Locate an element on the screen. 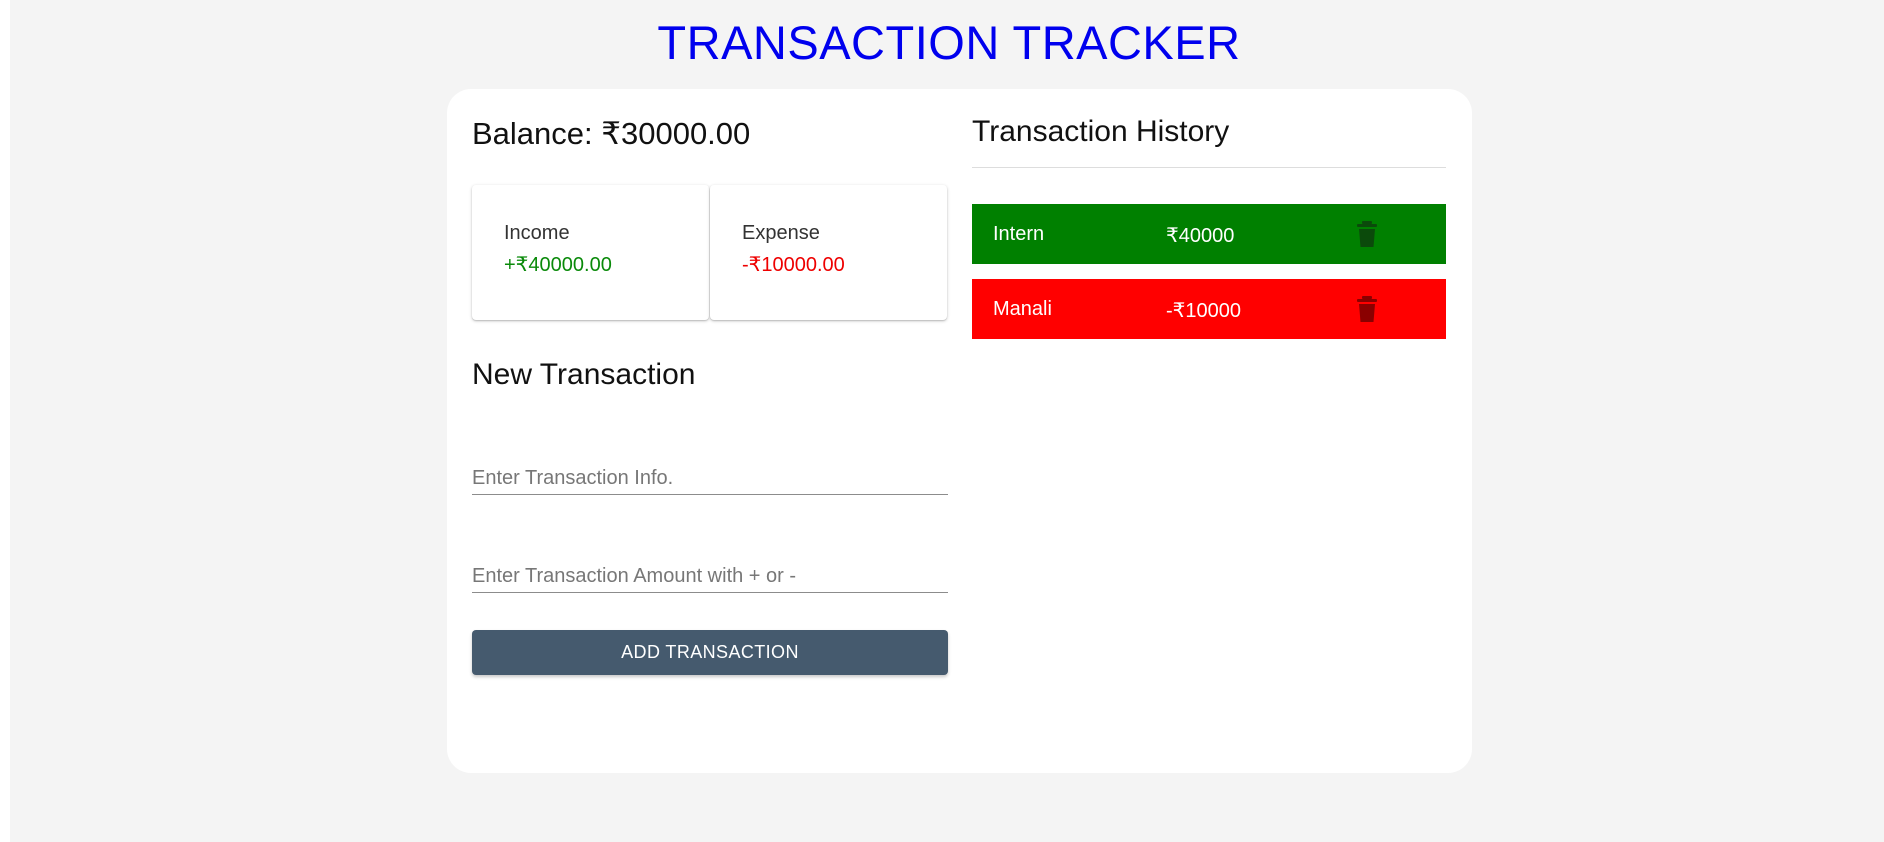 This screenshot has width=1884, height=842. transaction-item: Intern ₹40000 is located at coordinates (1209, 234).